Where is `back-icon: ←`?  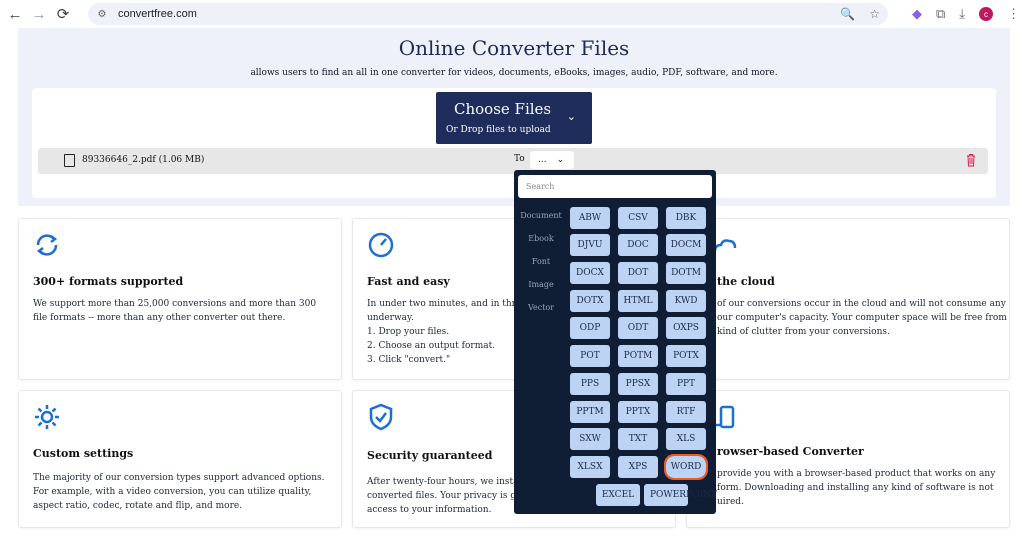
back-icon: ← is located at coordinates (15, 14).